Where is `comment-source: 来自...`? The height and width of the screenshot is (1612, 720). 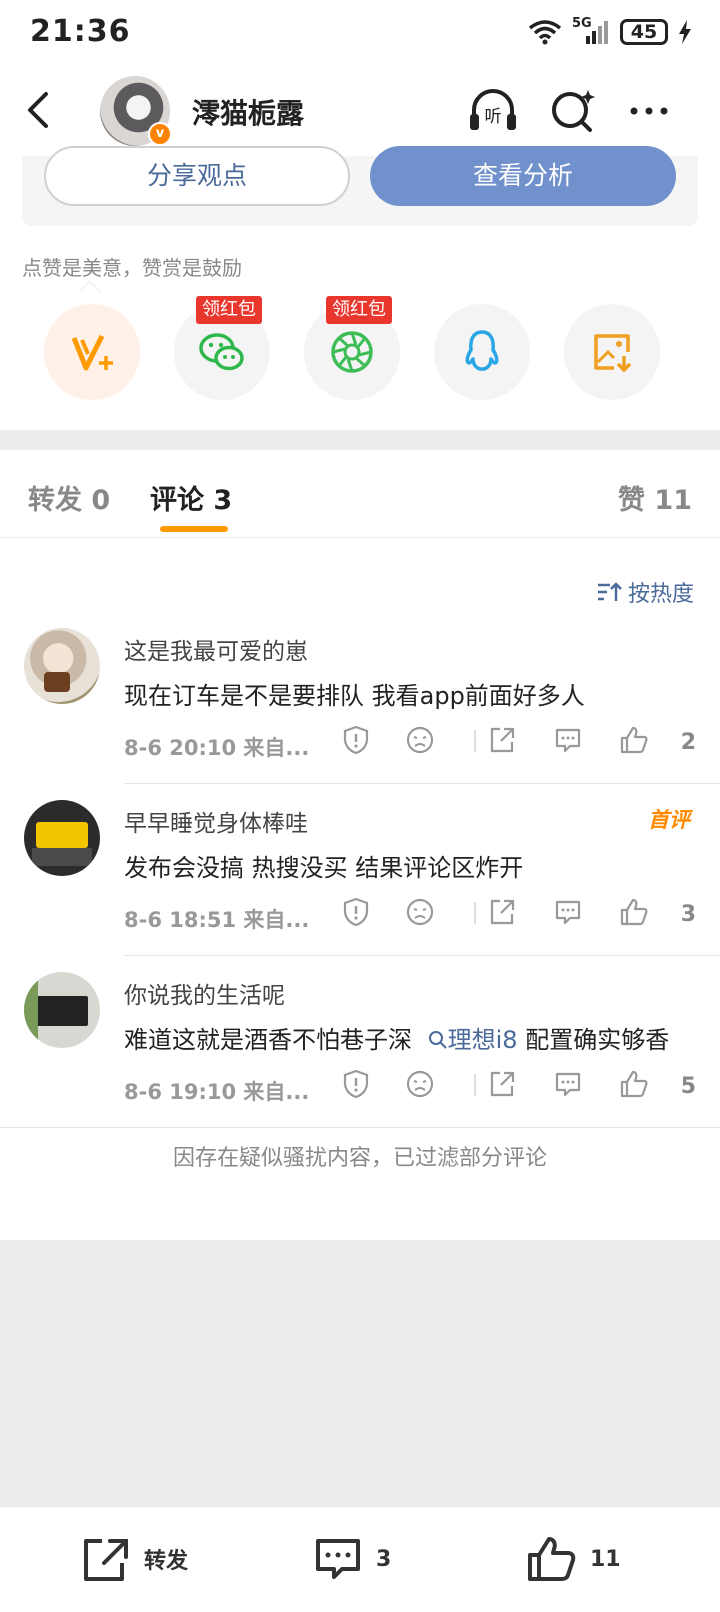
comment-source: 来自... is located at coordinates (276, 748).